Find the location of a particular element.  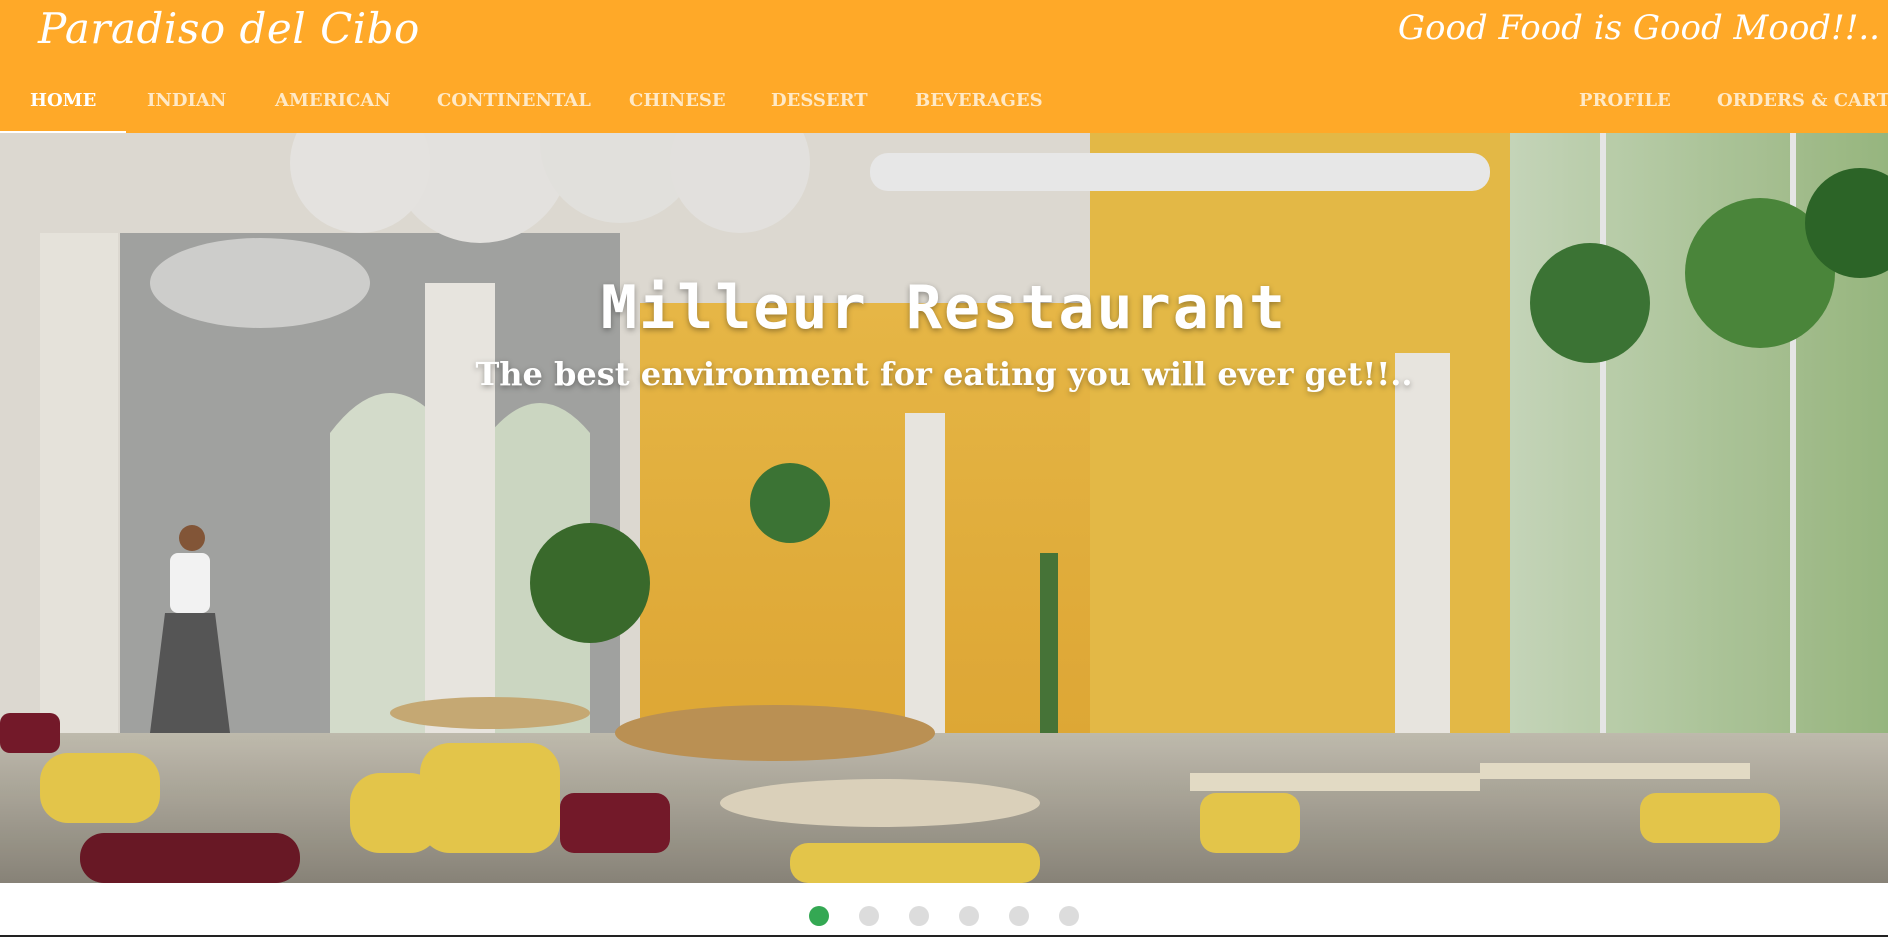

nav-continental: CONTINENTAL is located at coordinates (514, 106).